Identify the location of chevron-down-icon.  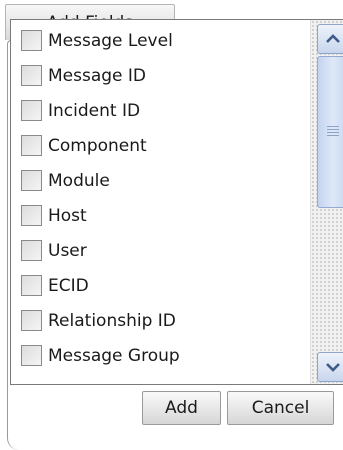
(333, 367).